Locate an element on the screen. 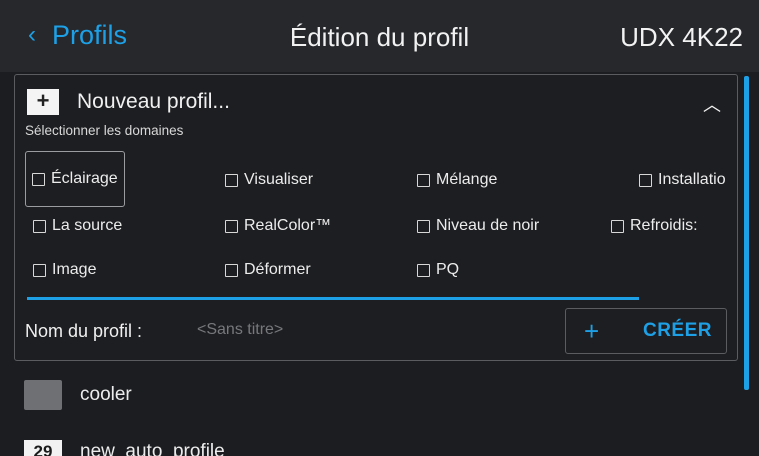 The width and height of the screenshot is (759, 456). domain-checkbox-deformer: Déformer is located at coordinates (268, 270).